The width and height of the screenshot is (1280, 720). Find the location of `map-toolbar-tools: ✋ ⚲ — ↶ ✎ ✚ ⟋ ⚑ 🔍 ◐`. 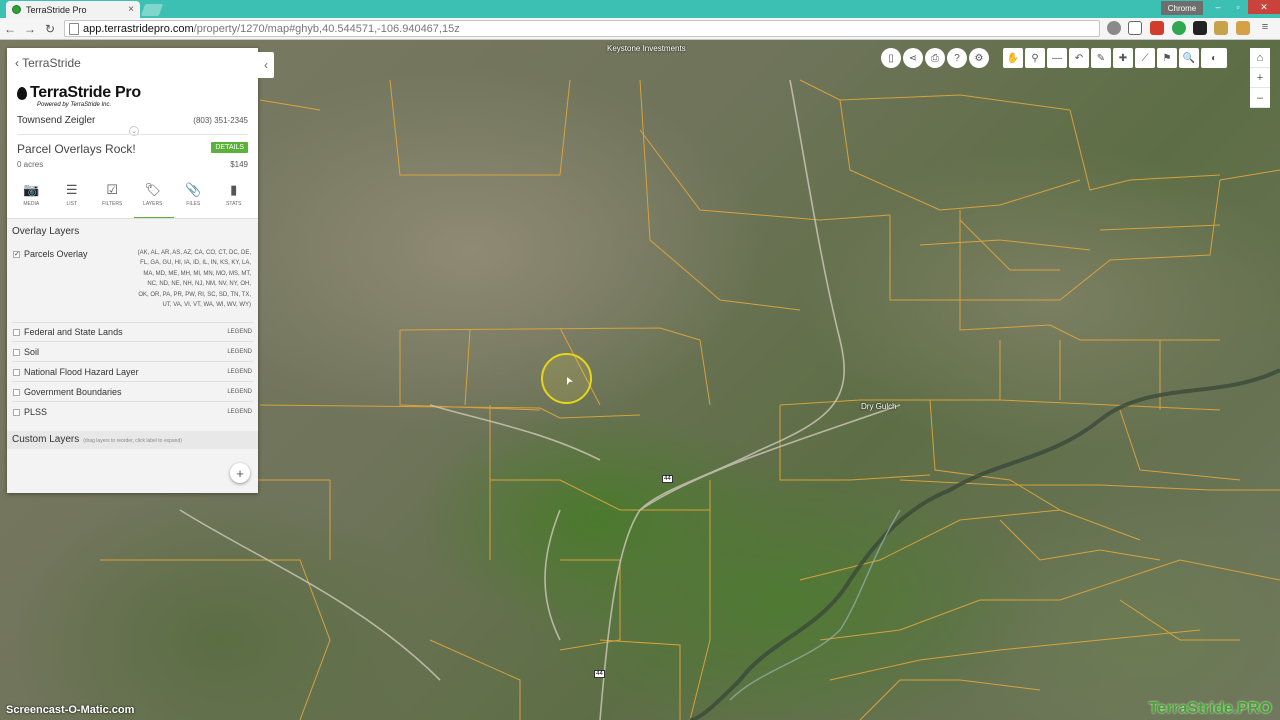

map-toolbar-tools: ✋ ⚲ — ↶ ✎ ✚ ⟋ ⚑ 🔍 ◐ is located at coordinates (1115, 58).